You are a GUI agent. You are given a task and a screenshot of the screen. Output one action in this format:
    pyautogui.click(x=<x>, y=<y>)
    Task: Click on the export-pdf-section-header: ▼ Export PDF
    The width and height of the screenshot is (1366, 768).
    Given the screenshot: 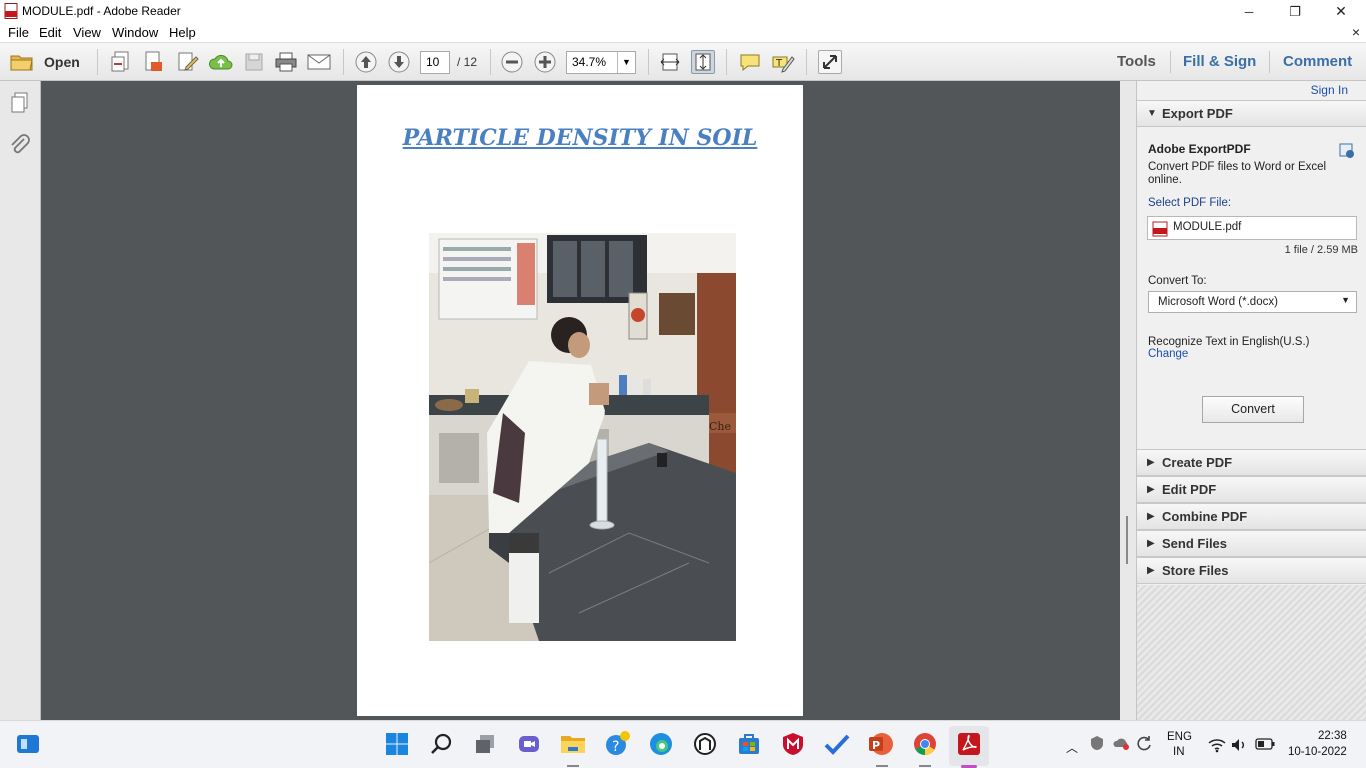 What is the action you would take?
    pyautogui.click(x=1251, y=113)
    